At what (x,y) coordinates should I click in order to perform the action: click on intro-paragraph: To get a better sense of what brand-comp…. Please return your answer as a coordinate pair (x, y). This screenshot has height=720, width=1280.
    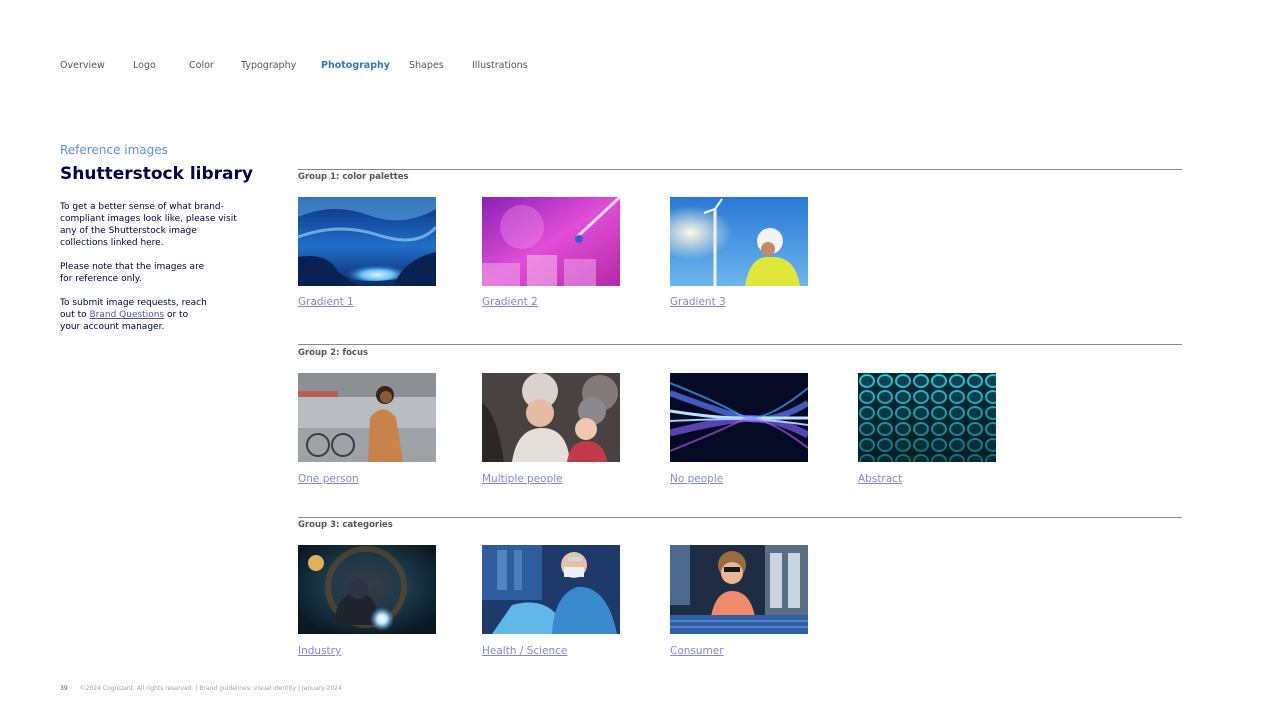
    Looking at the image, I should click on (148, 225).